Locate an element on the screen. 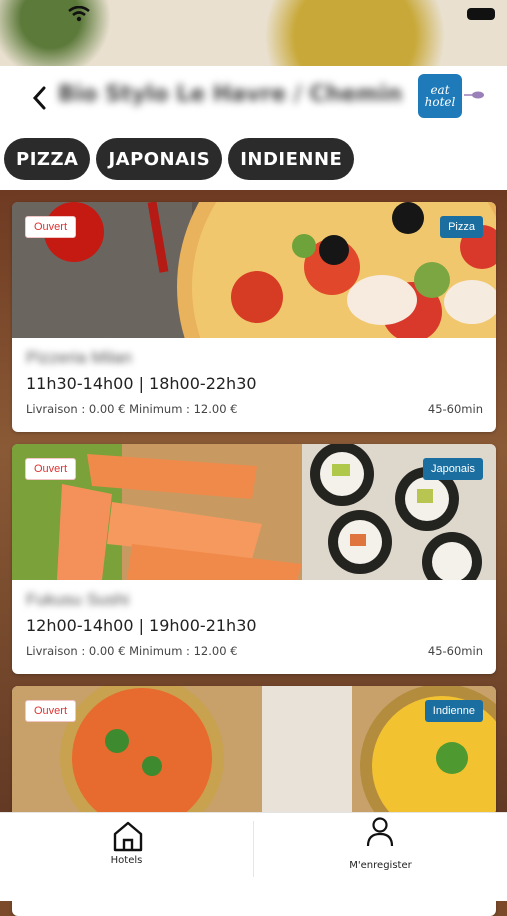 The height and width of the screenshot is (916, 507). restaurant-name: Fukusu Sushi is located at coordinates (77, 599).